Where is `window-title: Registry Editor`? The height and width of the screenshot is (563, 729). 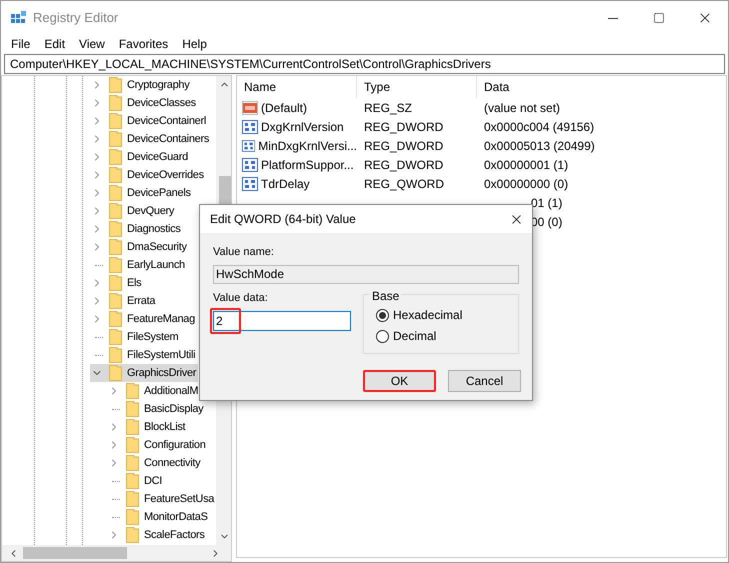
window-title: Registry Editor is located at coordinates (75, 18).